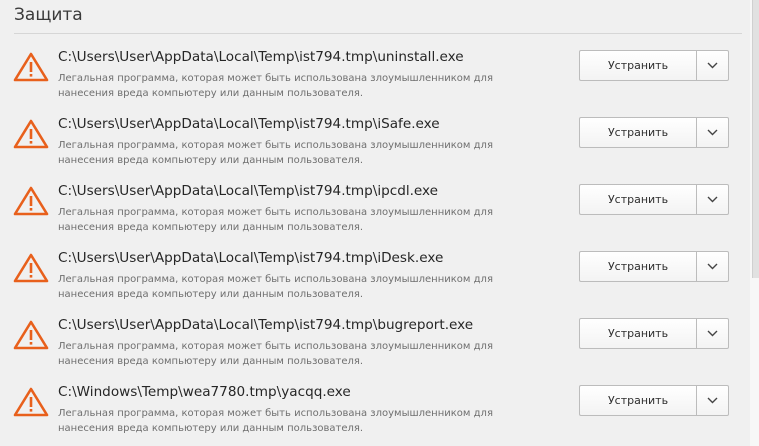 This screenshot has width=759, height=446. Describe the element at coordinates (378, 33) in the screenshot. I see `section-divider` at that location.